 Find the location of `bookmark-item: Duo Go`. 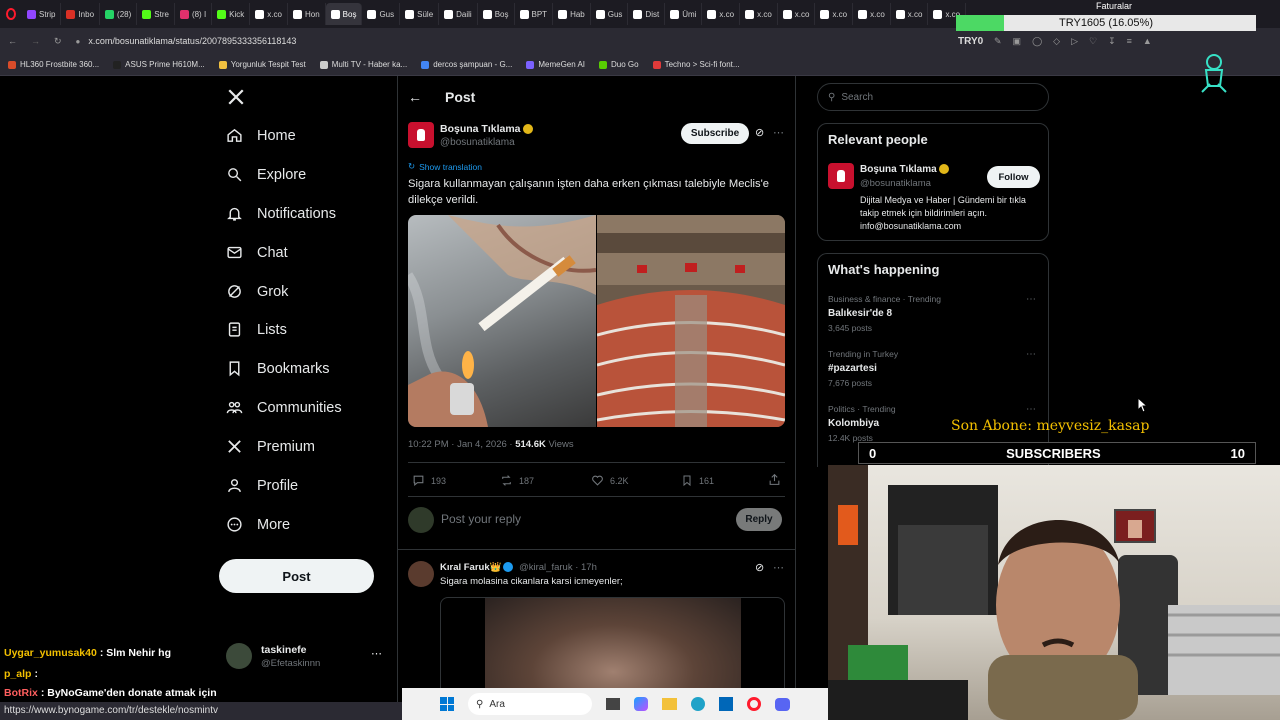

bookmark-item: Duo Go is located at coordinates (619, 64).